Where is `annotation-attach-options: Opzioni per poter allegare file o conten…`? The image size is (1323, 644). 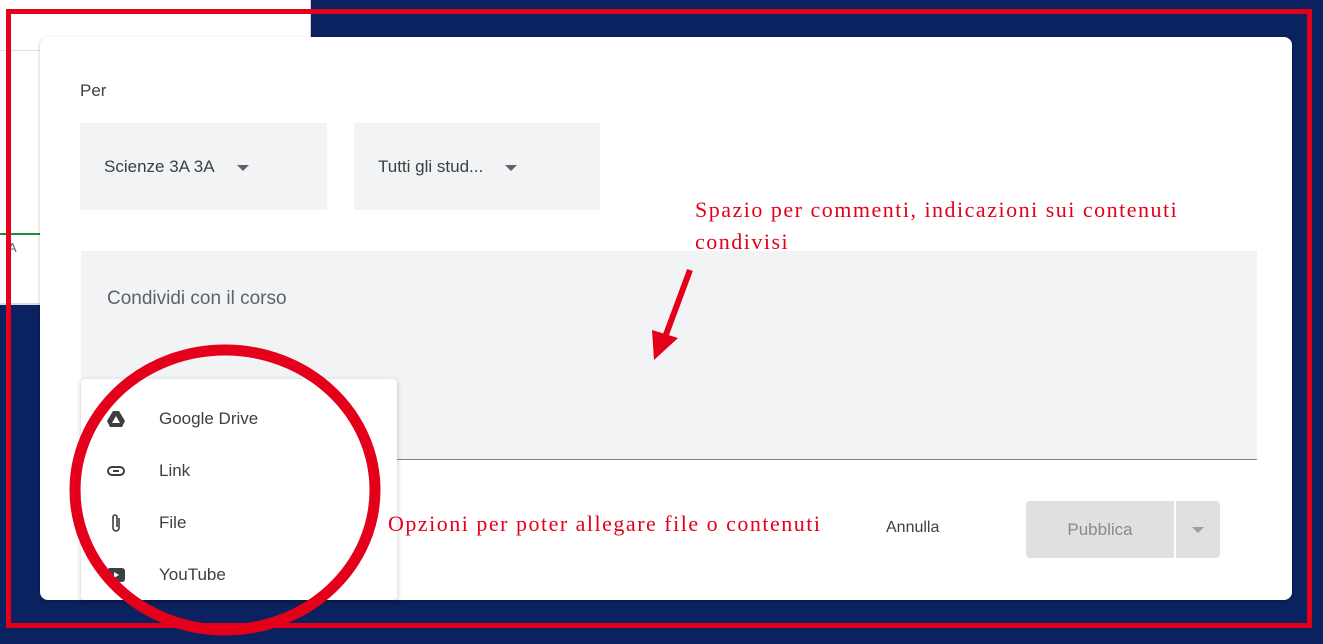
annotation-attach-options: Opzioni per poter allegare file o conten… is located at coordinates (605, 523).